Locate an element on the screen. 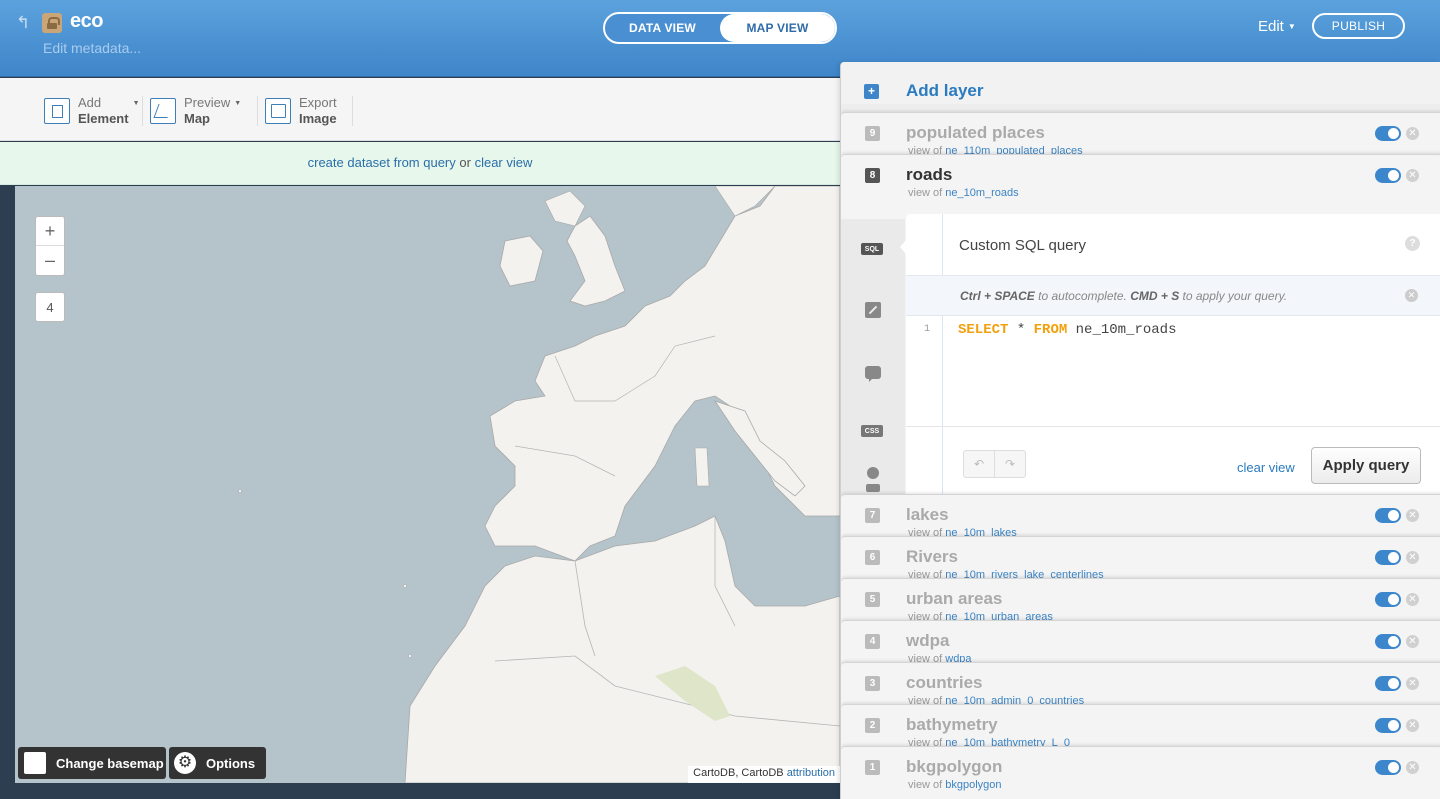 Image resolution: width=1440 pixels, height=799 pixels. help-icon: ? is located at coordinates (1412, 243).